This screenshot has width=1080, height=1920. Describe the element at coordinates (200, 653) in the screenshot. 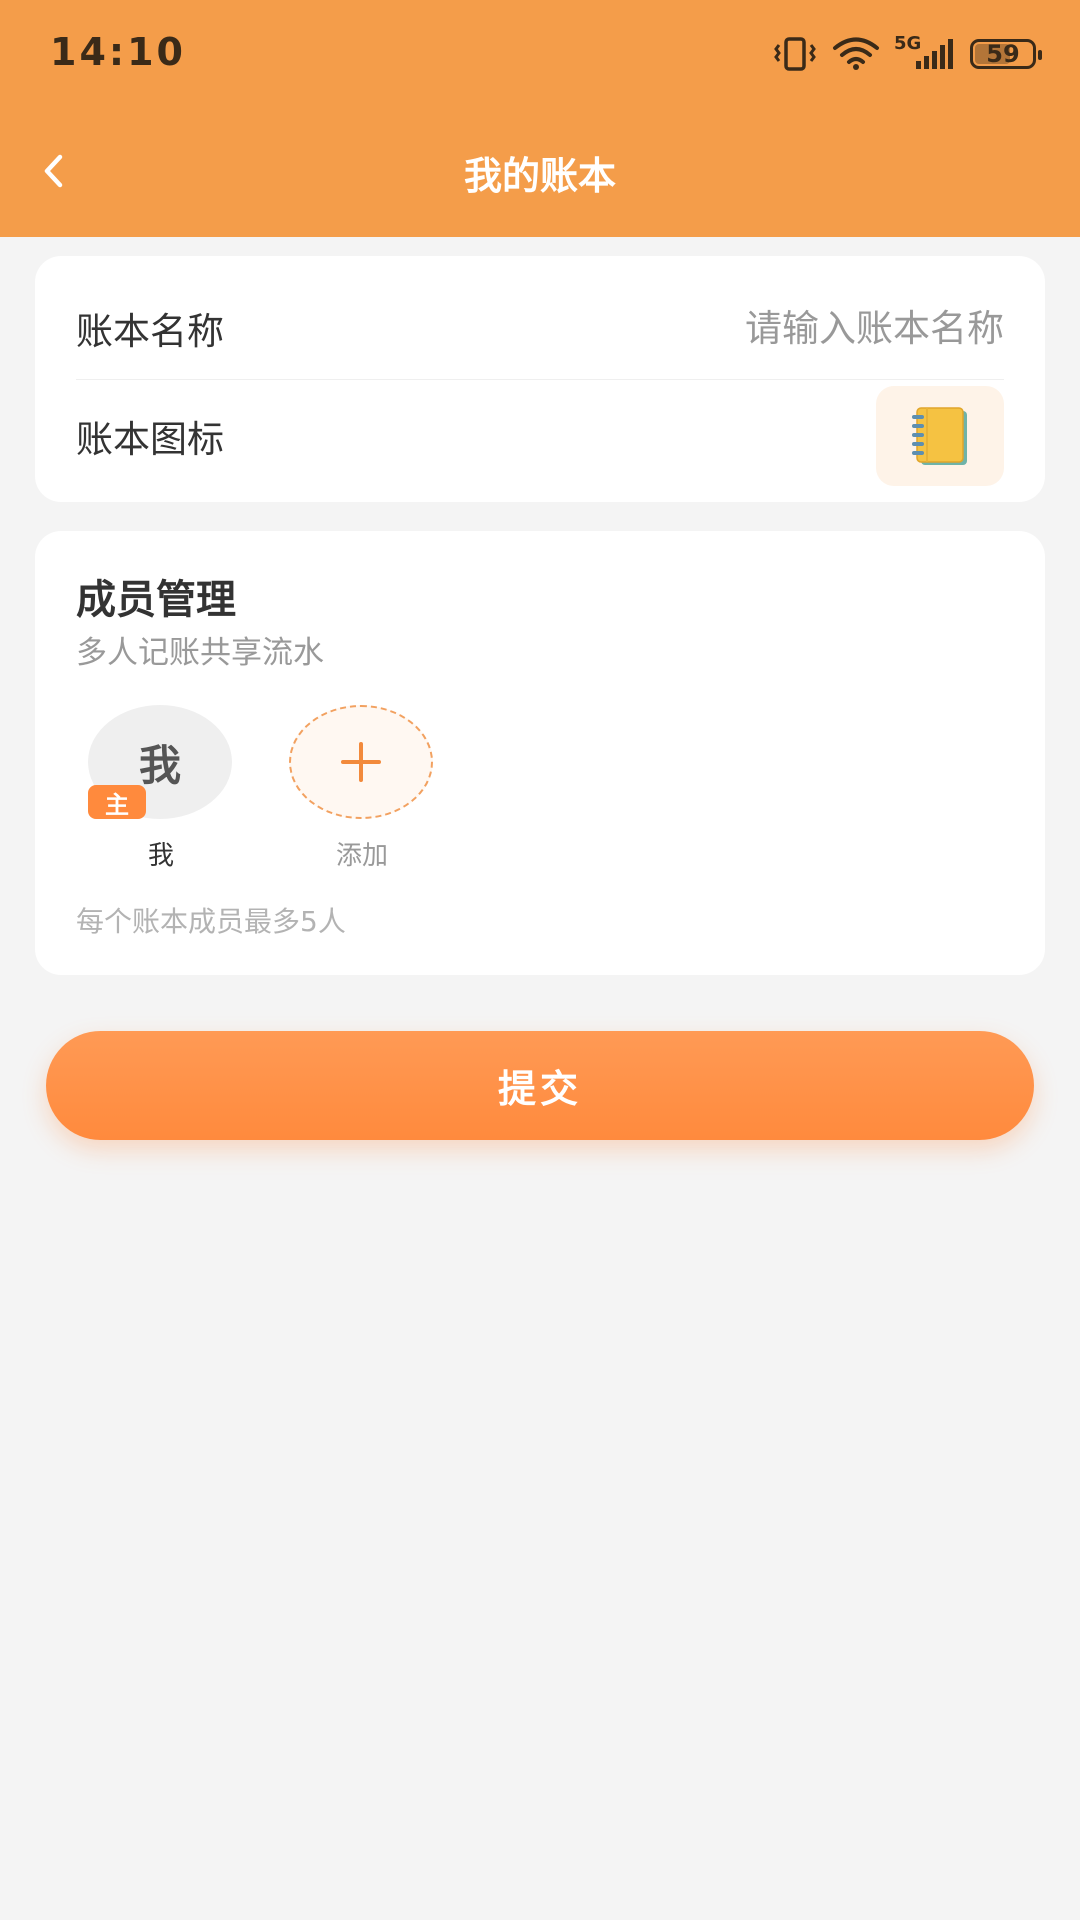

I see `section-subtitle: 多人记账共享流水` at that location.